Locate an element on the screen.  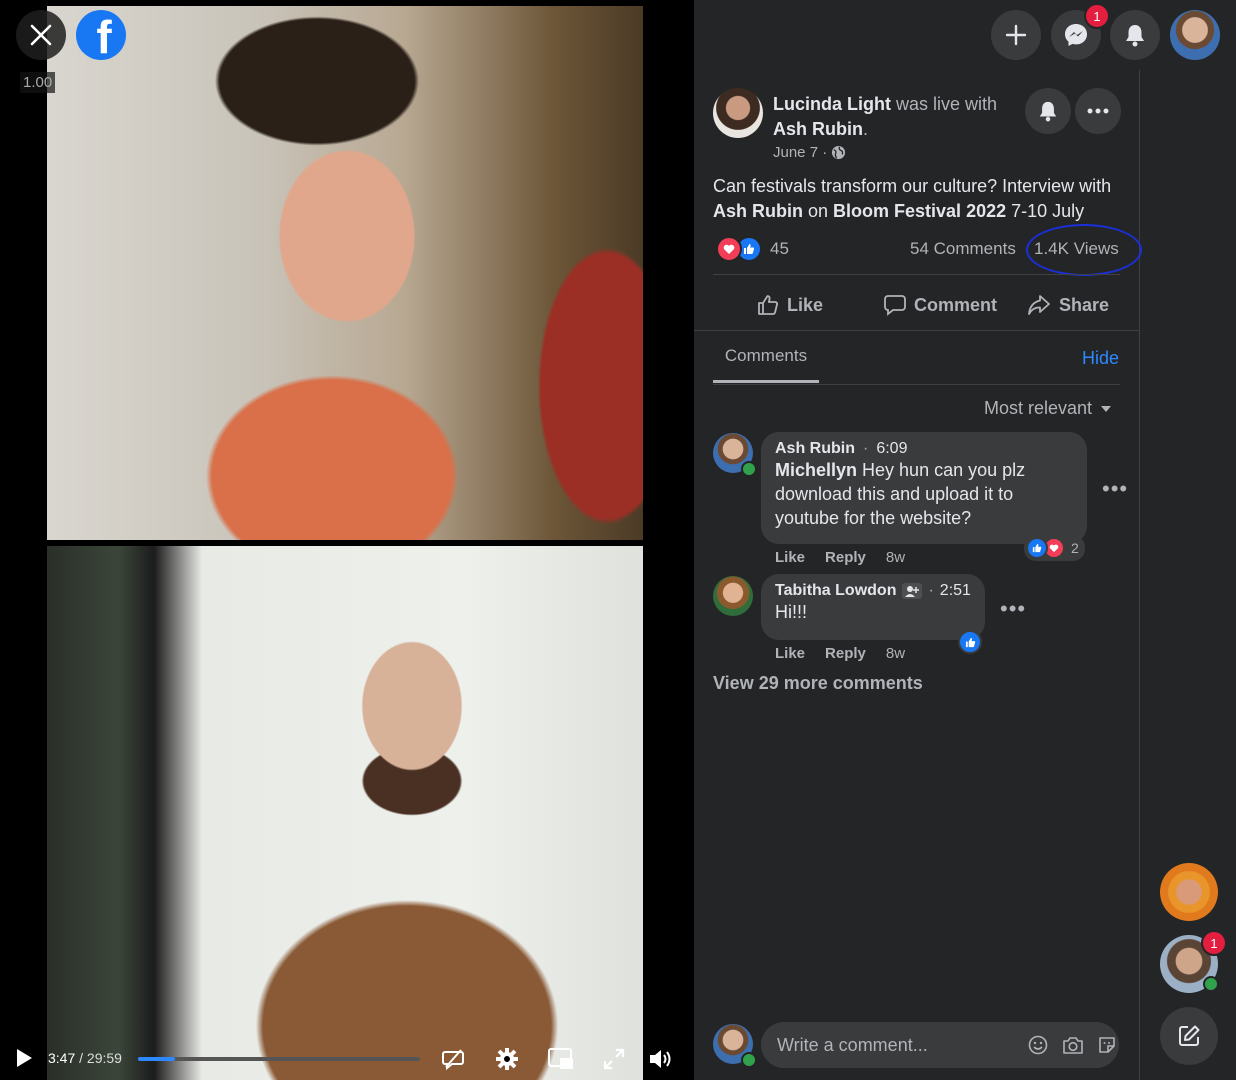
love-reaction-icon is located at coordinates (729, 249).